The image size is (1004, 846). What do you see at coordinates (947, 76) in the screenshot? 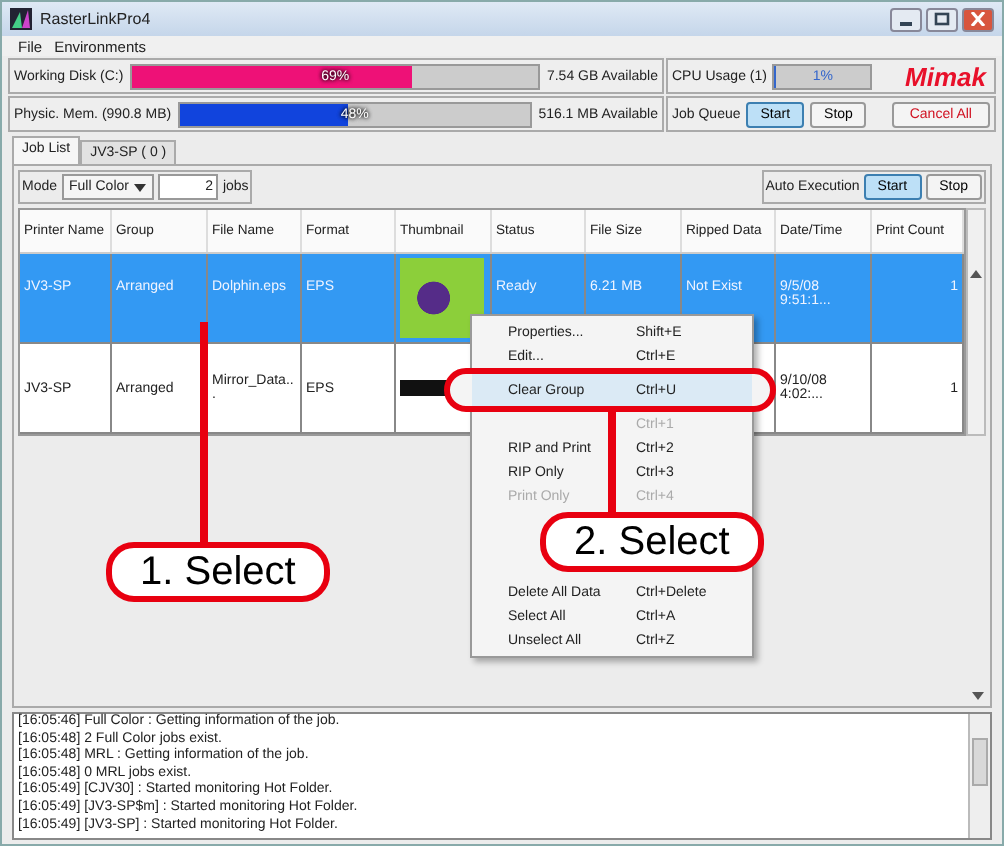
I see `logo: Mimak` at bounding box center [947, 76].